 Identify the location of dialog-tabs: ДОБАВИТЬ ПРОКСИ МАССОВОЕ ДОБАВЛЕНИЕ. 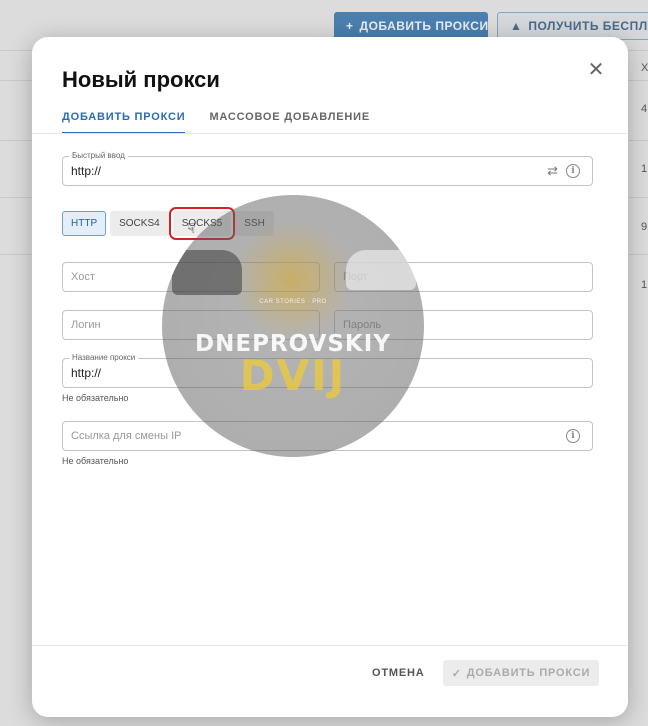
(345, 121).